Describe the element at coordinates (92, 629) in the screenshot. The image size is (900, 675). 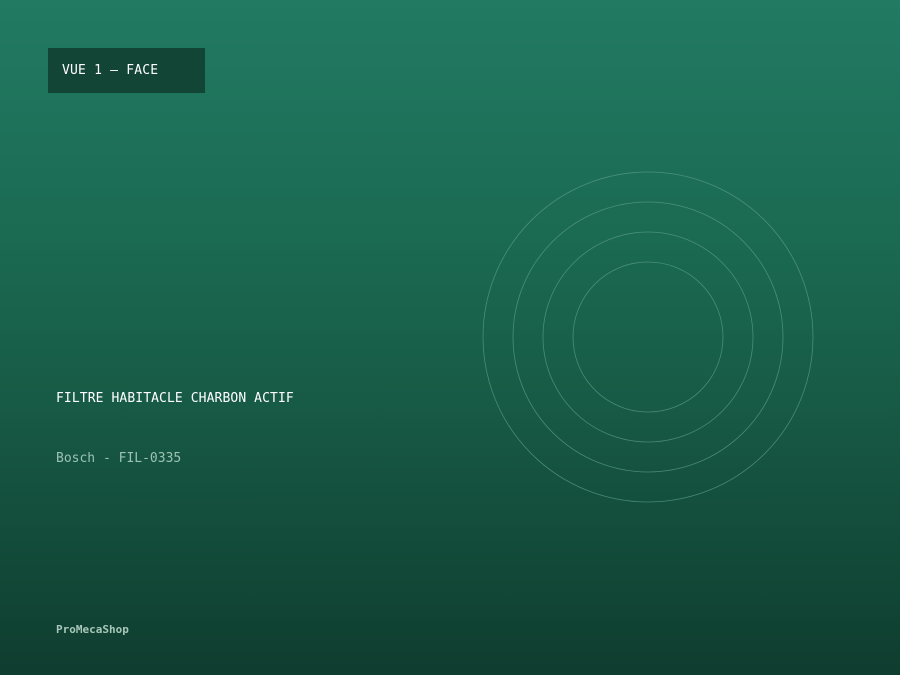
I see `brand-logo-text: ProMecaShop` at that location.